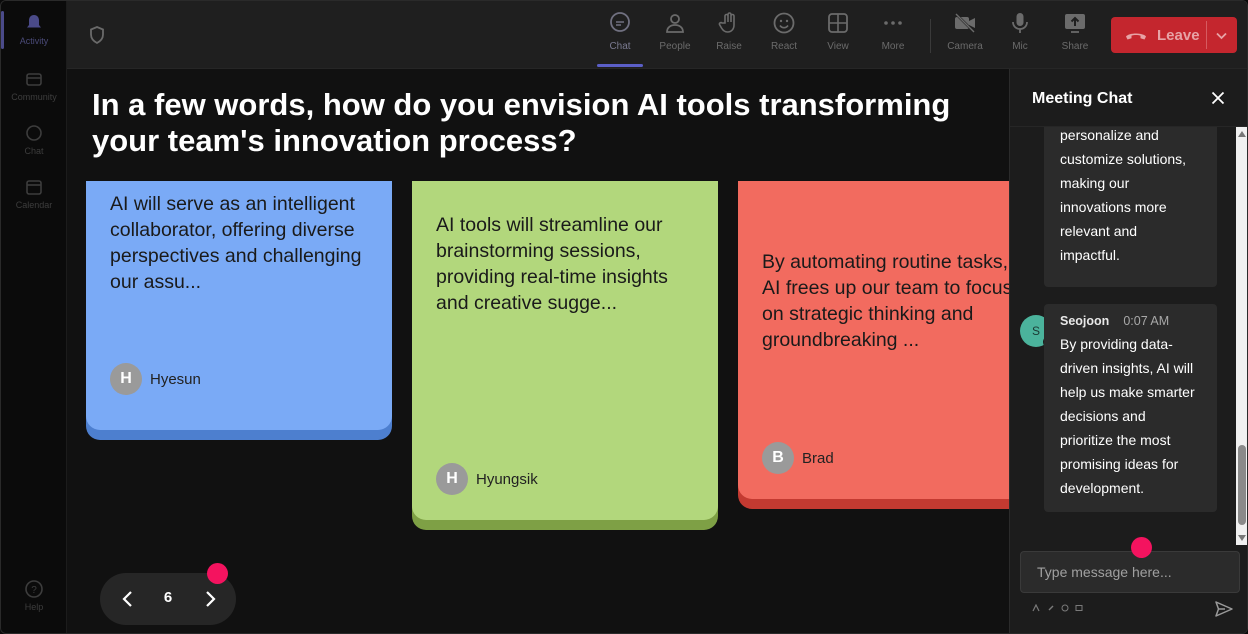  What do you see at coordinates (1020, 46) in the screenshot?
I see `toolbar-label: Mic` at bounding box center [1020, 46].